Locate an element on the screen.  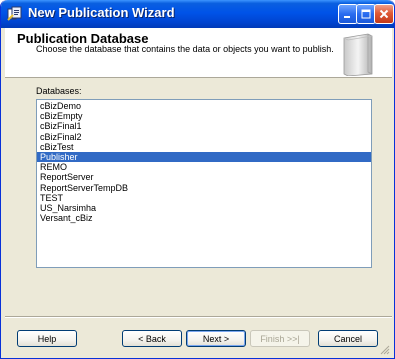
close-button is located at coordinates (384, 14).